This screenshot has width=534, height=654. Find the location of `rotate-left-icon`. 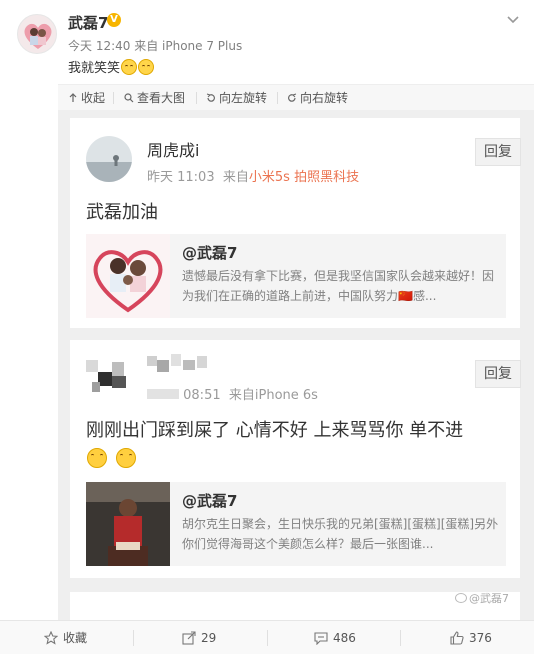

rotate-left-icon is located at coordinates (210, 97).